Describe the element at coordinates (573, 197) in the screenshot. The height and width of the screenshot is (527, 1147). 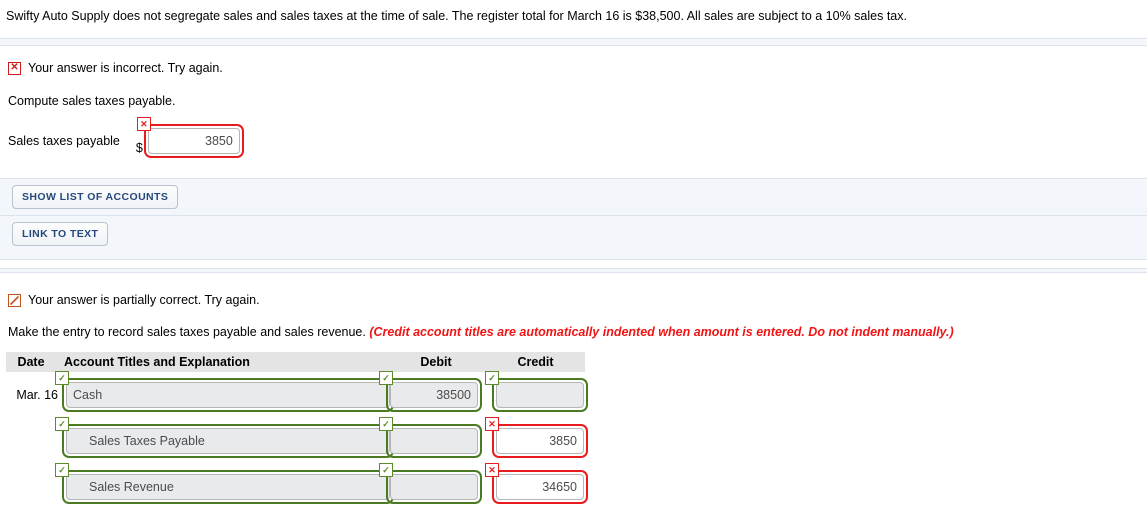
I see `action-row-accounts: SHOW LIST OF ACCOUNTS` at that location.